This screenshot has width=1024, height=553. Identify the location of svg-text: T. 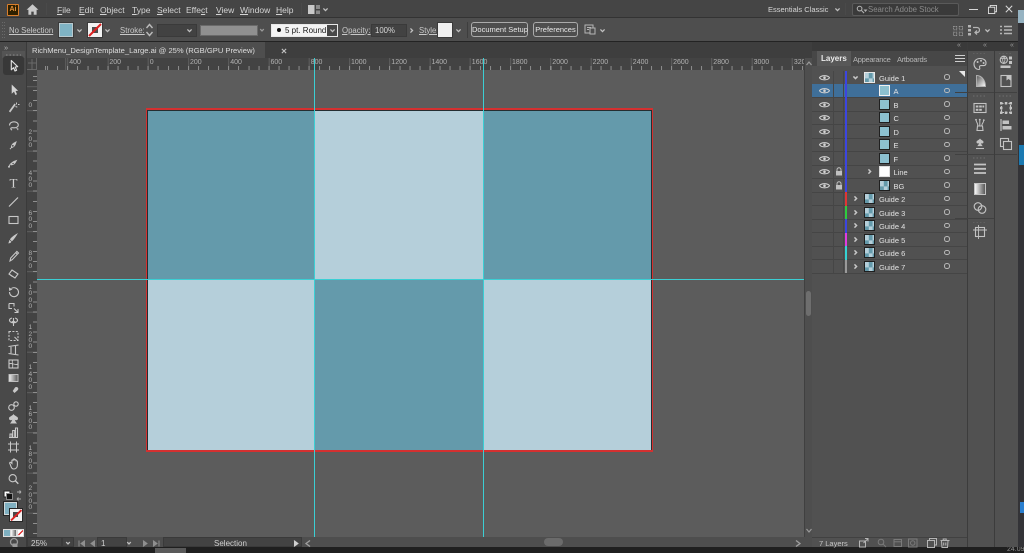
(14, 183).